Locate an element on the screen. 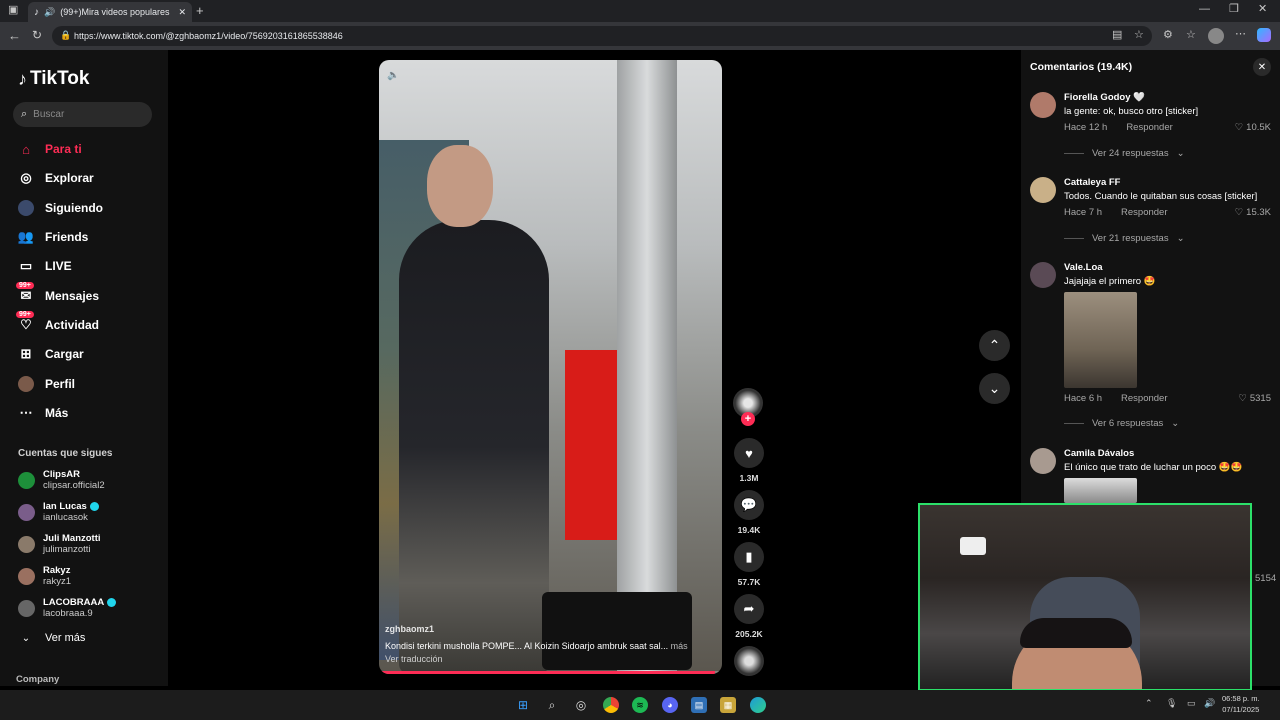  task-view-icon: ◎ is located at coordinates (581, 705).